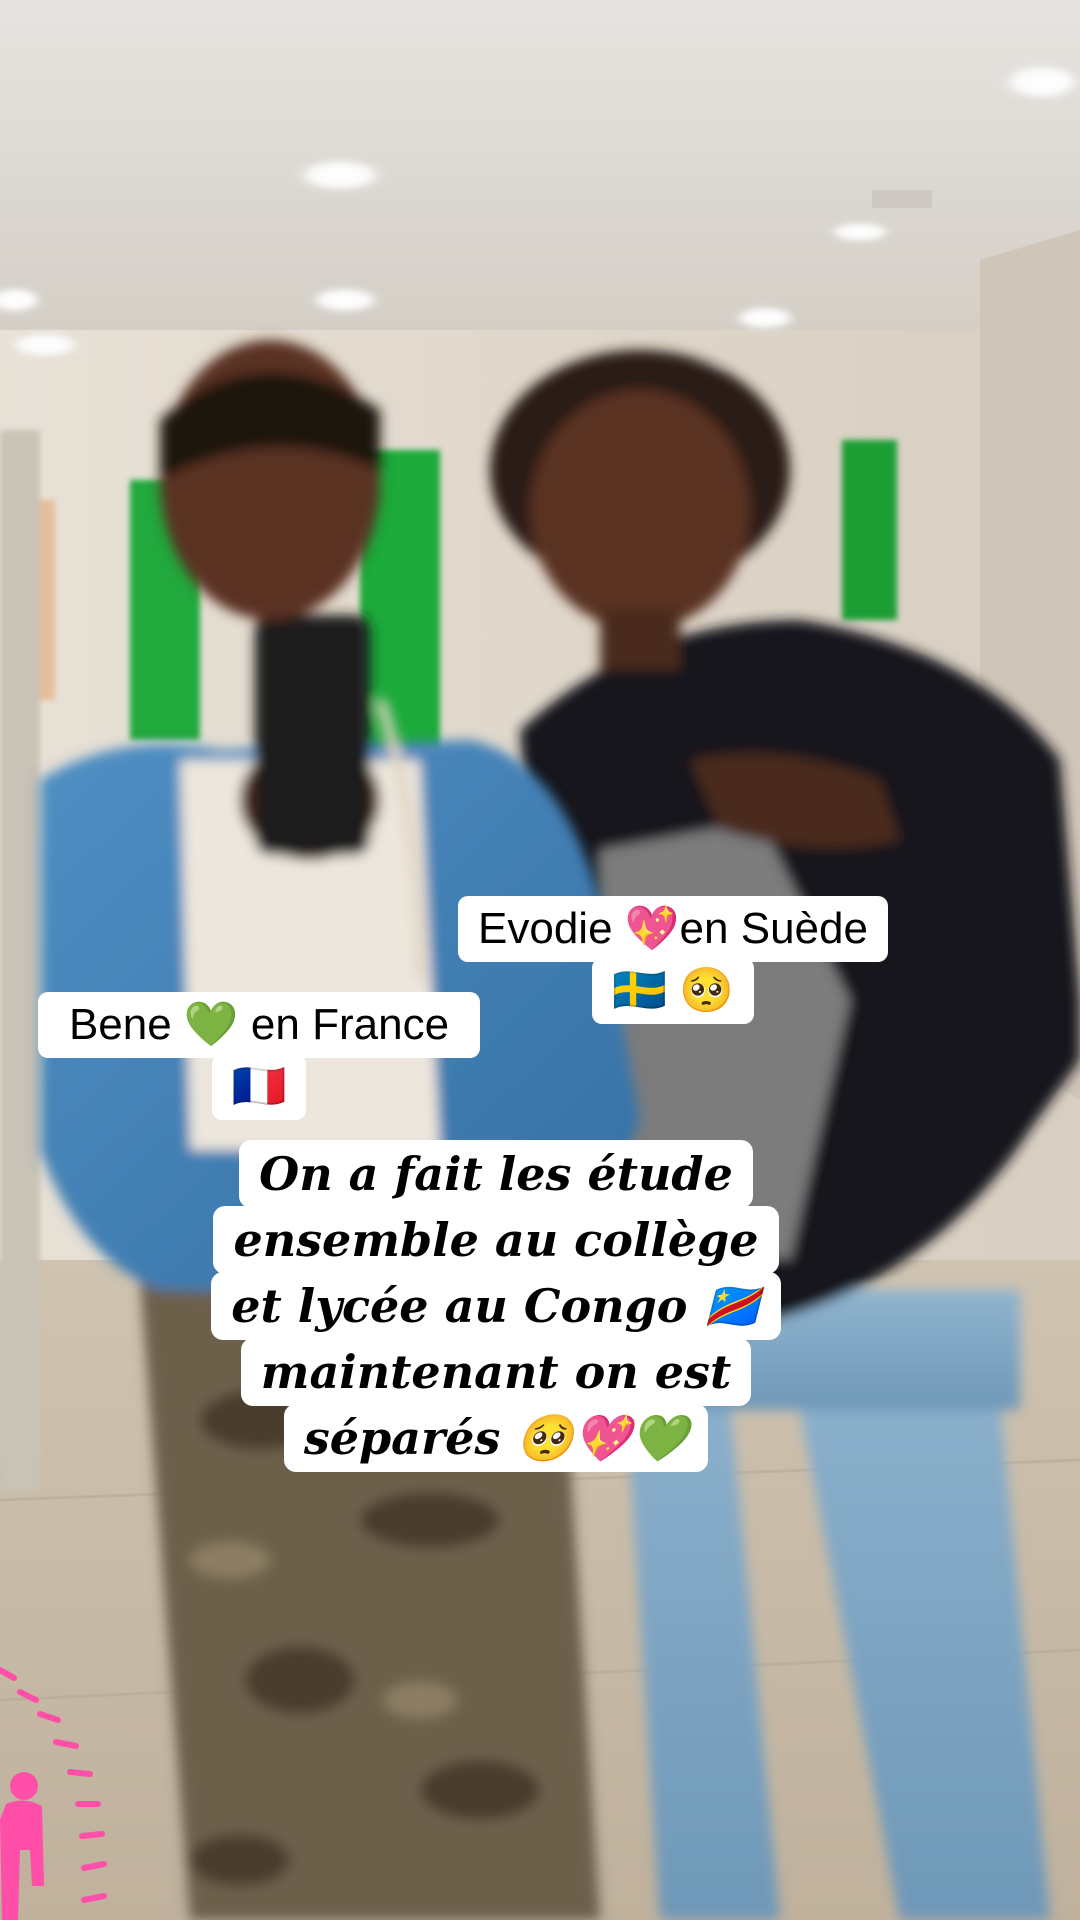 The width and height of the screenshot is (1080, 1920). What do you see at coordinates (496, 1372) in the screenshot?
I see `caption-line-4: maintenant on est` at bounding box center [496, 1372].